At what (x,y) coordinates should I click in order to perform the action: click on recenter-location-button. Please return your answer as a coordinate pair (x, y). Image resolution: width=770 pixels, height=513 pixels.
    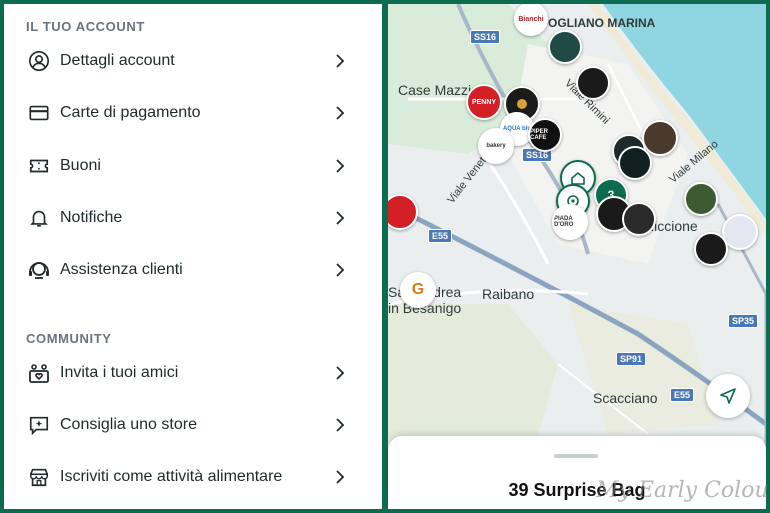
    Looking at the image, I should click on (728, 396).